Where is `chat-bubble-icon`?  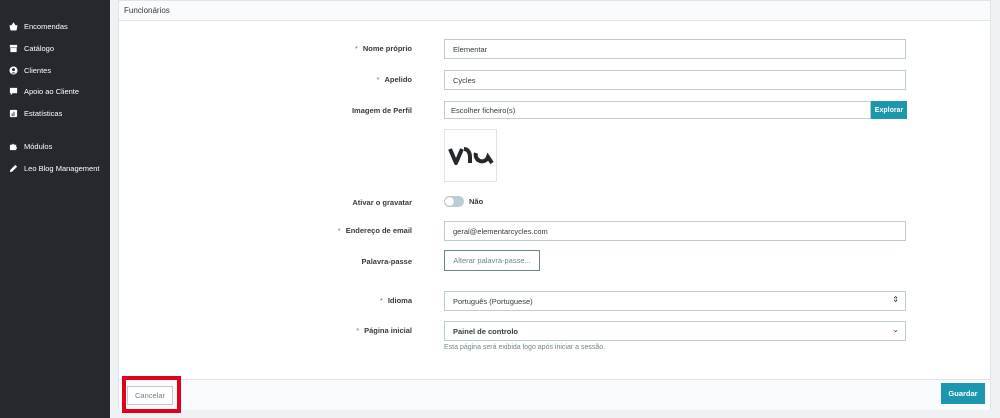
chat-bubble-icon is located at coordinates (13, 91).